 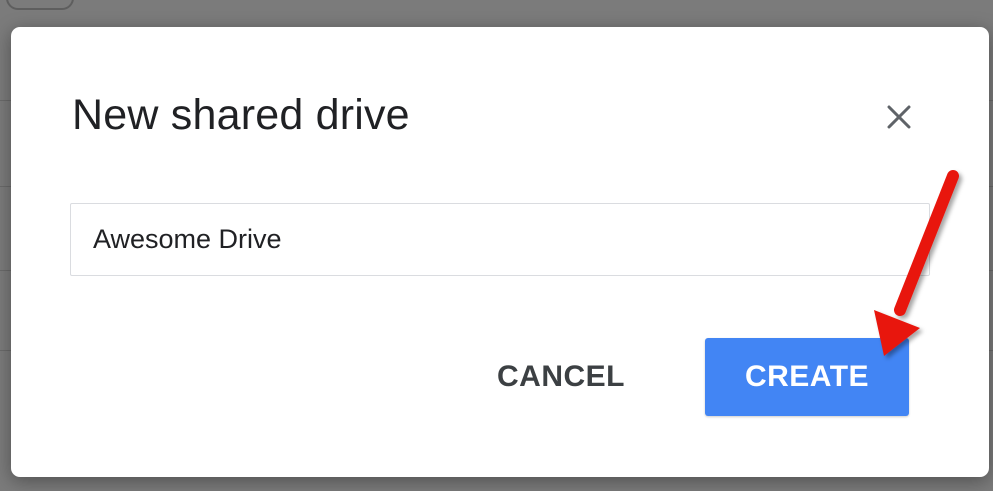 I want to click on close-icon, so click(x=899, y=117).